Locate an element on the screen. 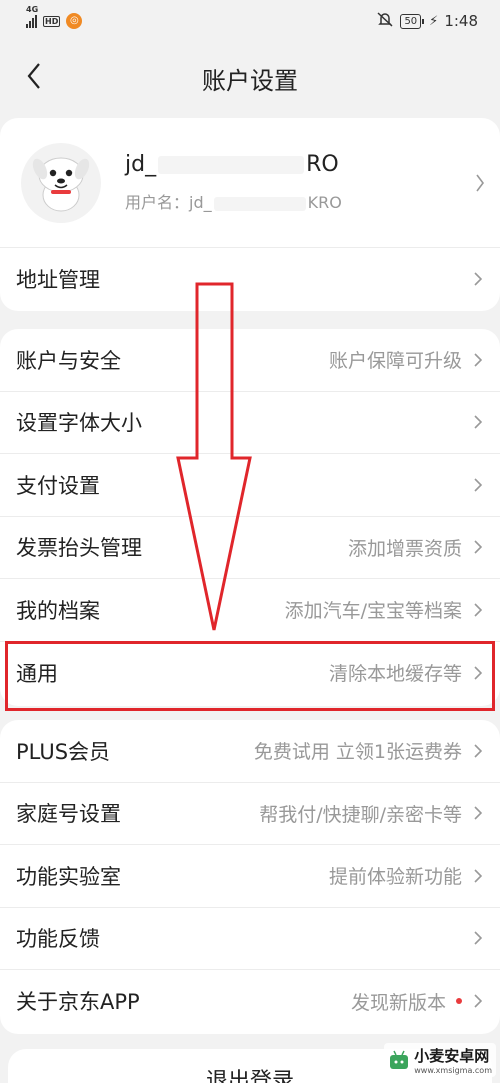  blurred-user-id is located at coordinates (259, 203).